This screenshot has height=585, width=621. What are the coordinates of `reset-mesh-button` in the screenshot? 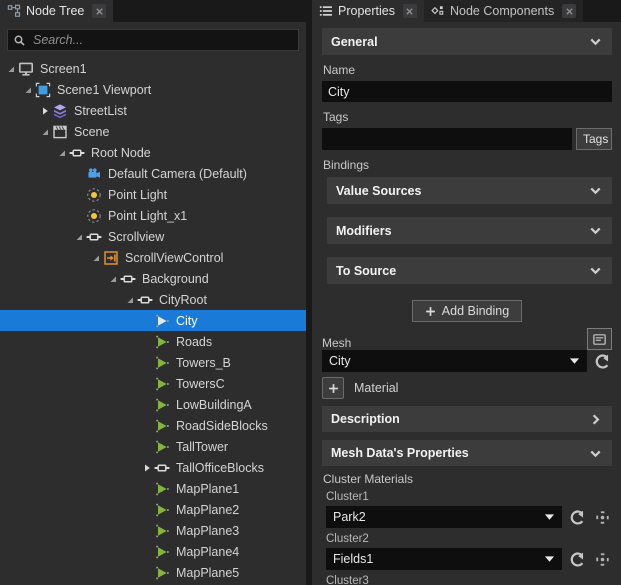 It's located at (602, 361).